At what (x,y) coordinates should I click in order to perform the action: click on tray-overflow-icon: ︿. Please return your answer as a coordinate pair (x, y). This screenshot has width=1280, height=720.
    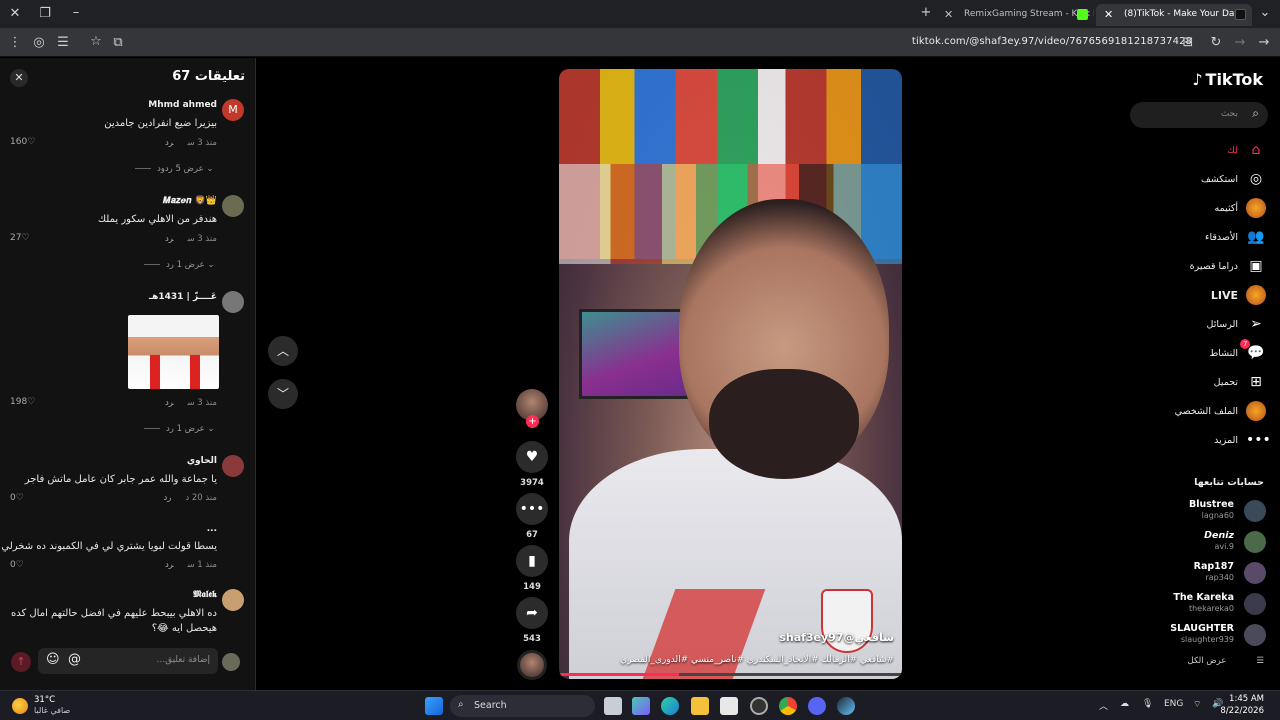
    Looking at the image, I should click on (1103, 705).